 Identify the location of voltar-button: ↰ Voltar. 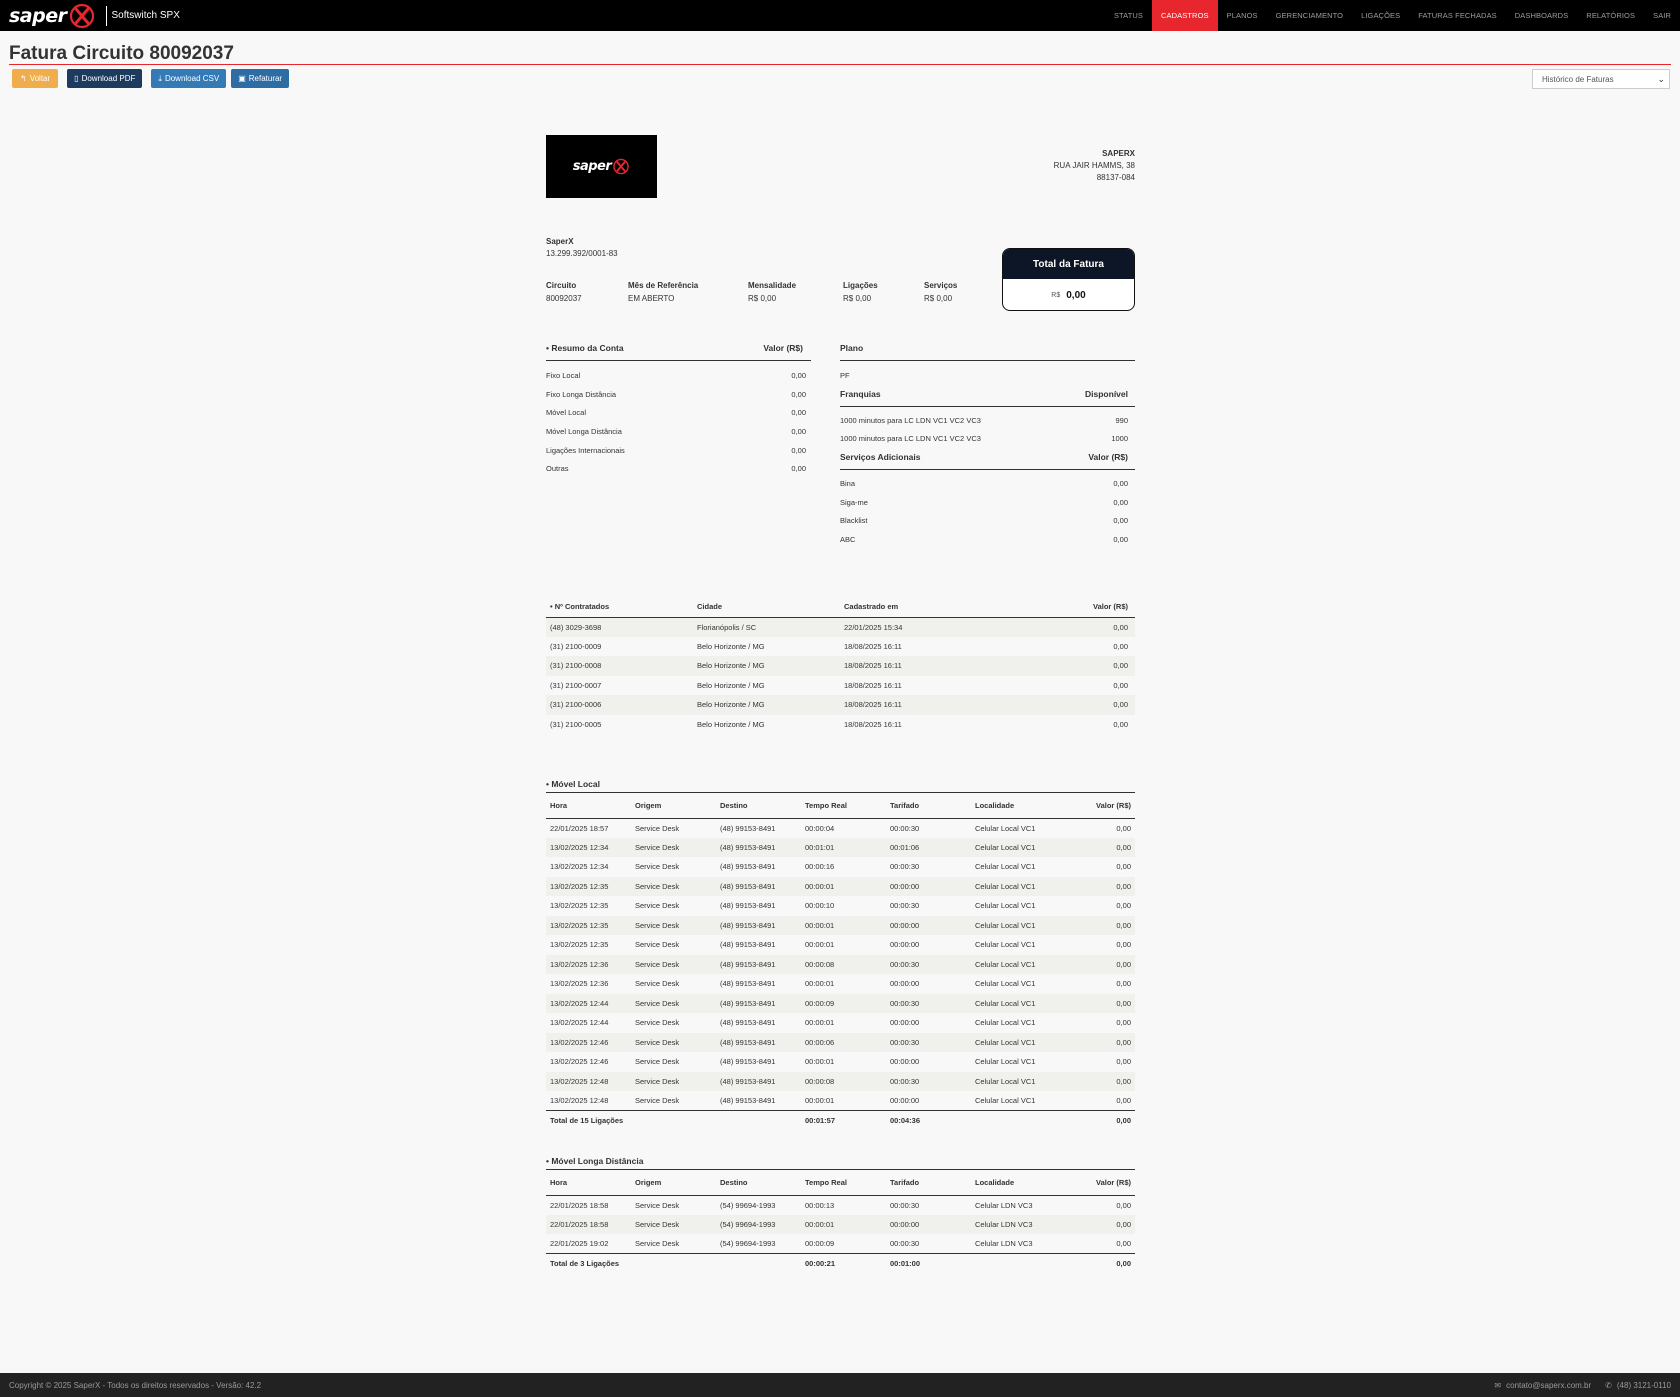
(35, 78).